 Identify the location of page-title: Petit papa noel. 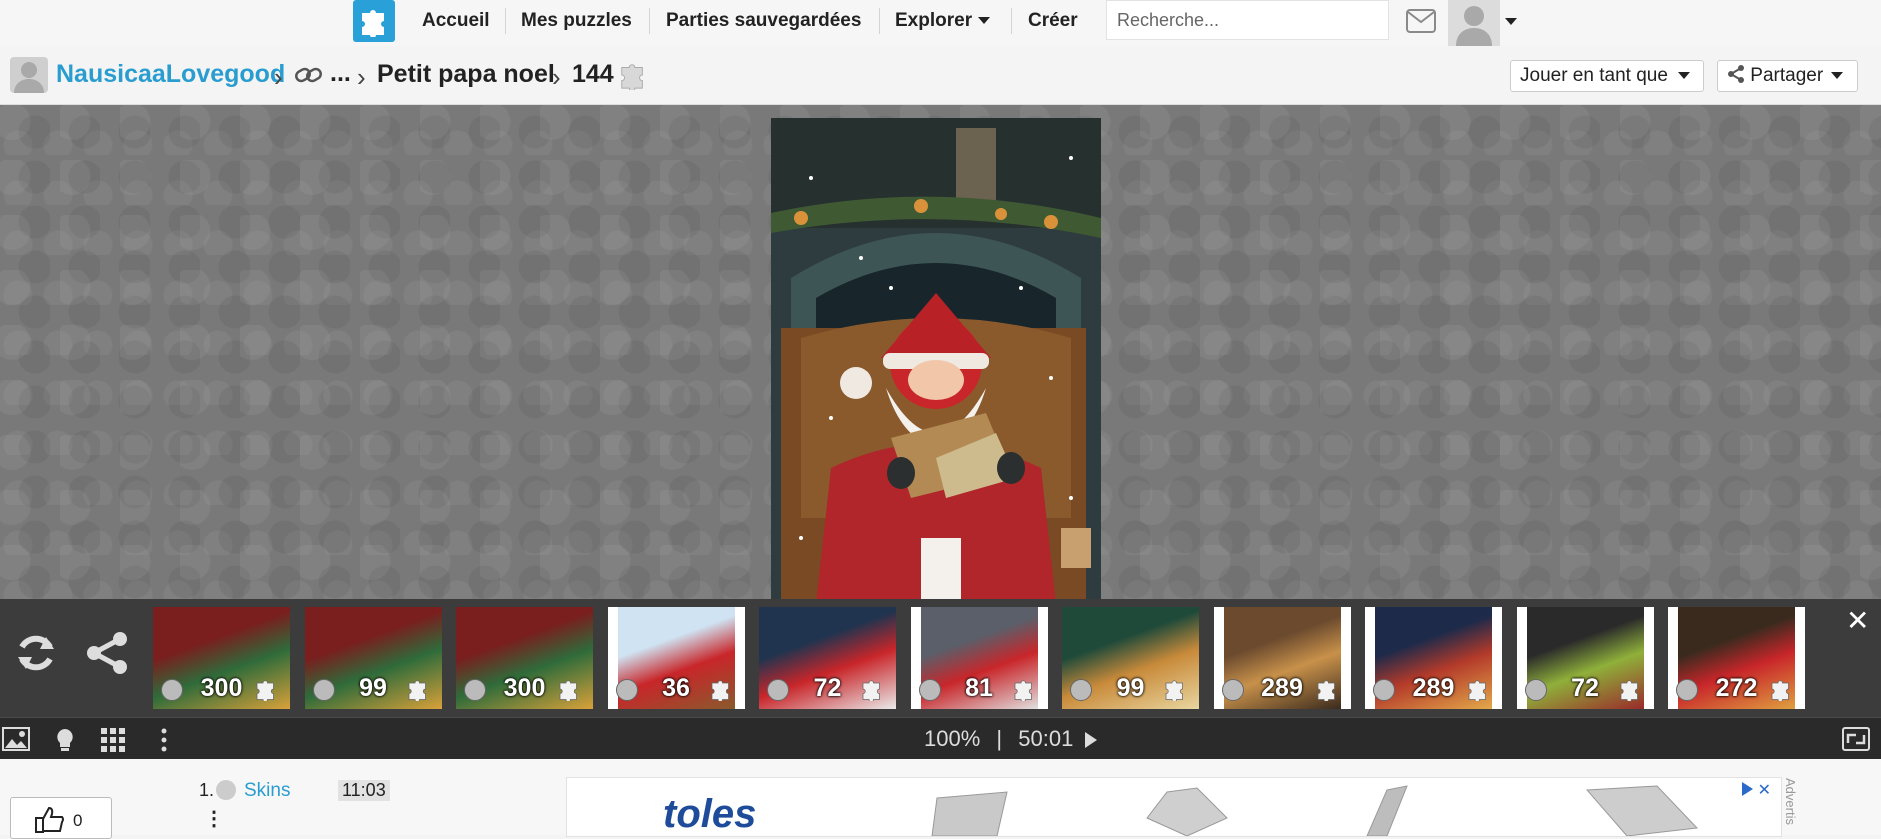
(466, 74).